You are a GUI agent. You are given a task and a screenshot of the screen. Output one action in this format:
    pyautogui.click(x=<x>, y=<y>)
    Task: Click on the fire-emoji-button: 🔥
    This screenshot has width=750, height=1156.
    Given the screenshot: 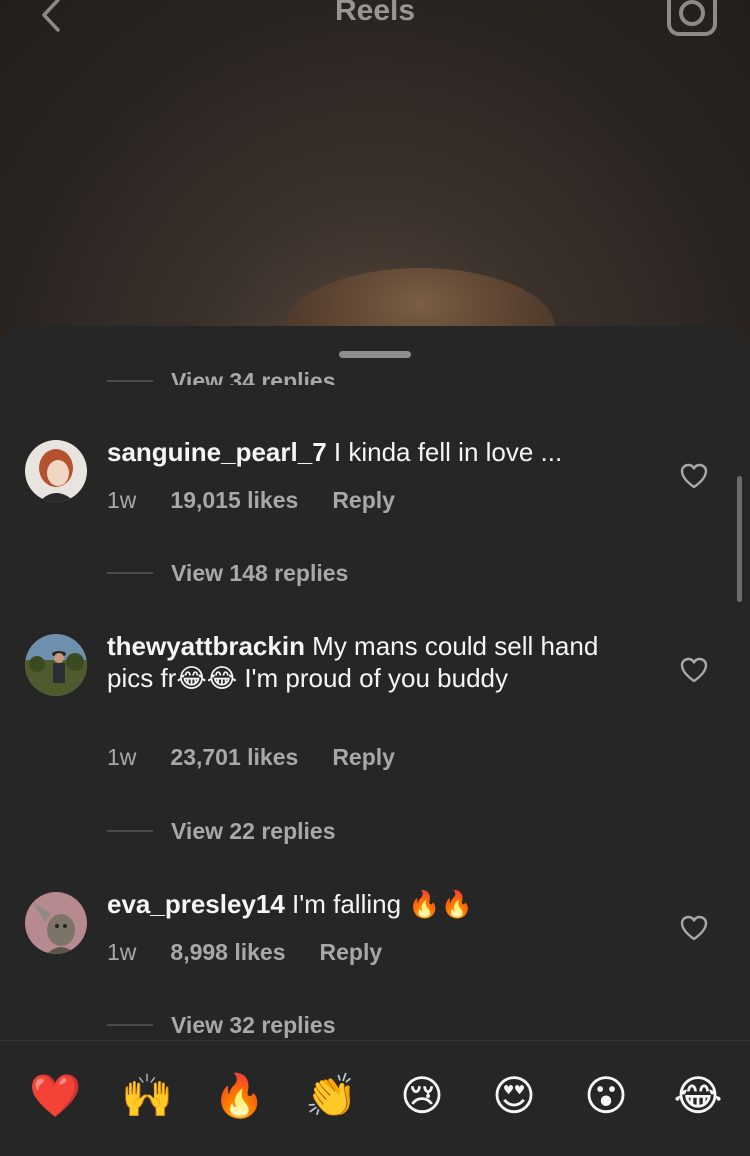 What is the action you would take?
    pyautogui.click(x=239, y=1096)
    